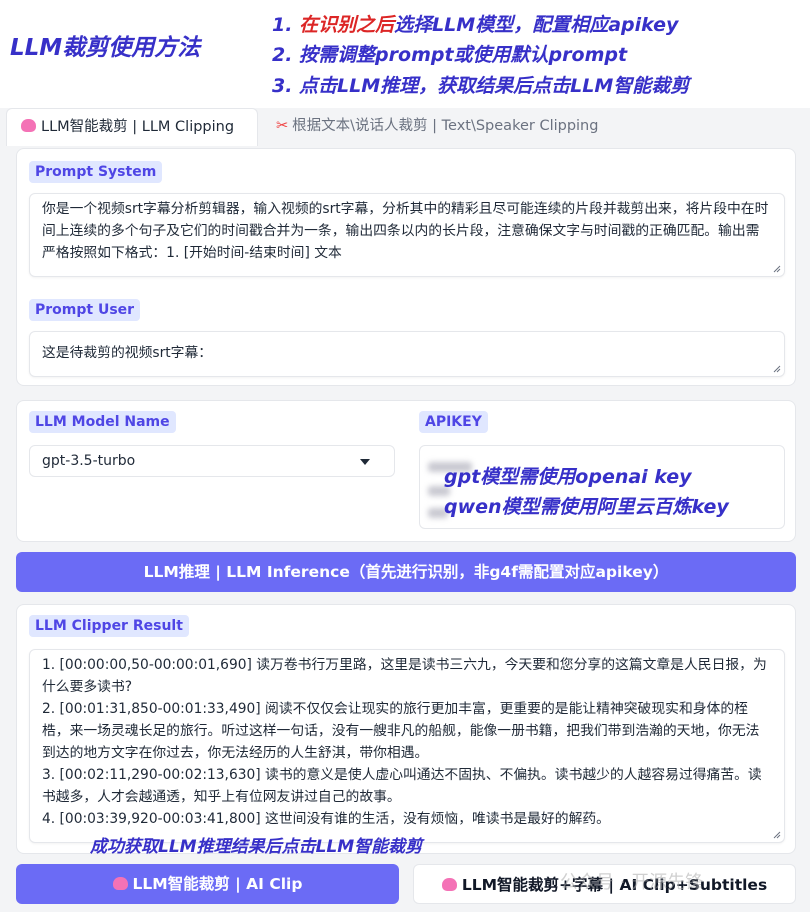  Describe the element at coordinates (286, 25) in the screenshot. I see `step1-prefix: 1.` at that location.